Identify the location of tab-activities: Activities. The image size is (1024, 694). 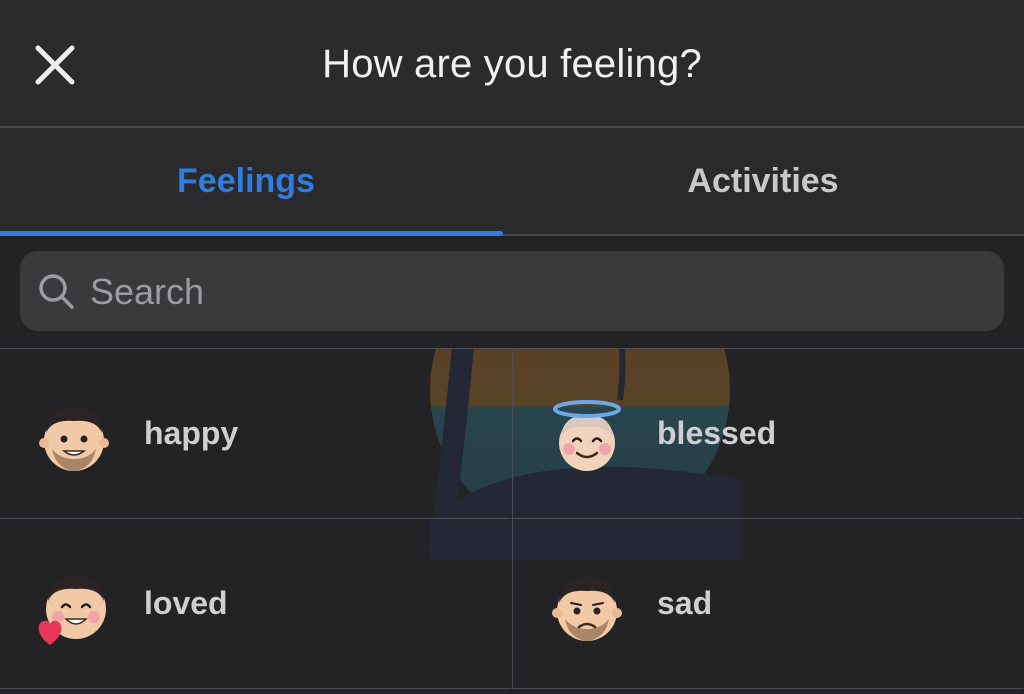
(768, 181).